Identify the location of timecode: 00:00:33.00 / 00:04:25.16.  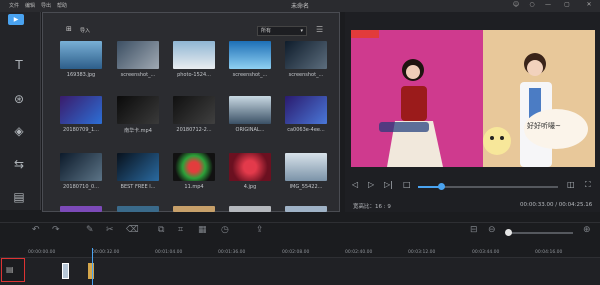
(556, 205).